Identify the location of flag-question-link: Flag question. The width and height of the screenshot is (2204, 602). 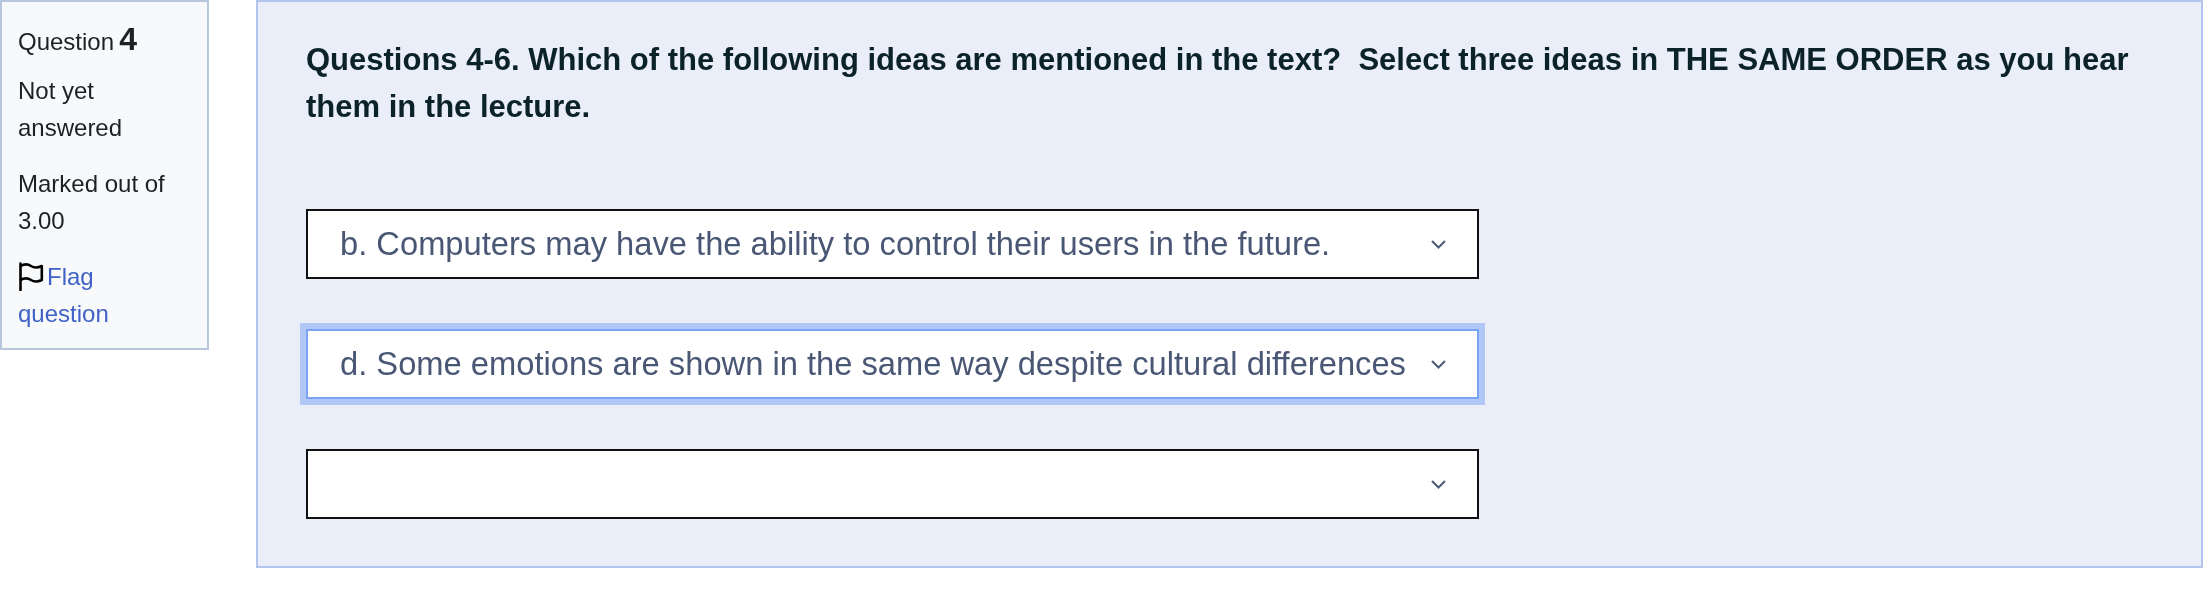
(101, 294).